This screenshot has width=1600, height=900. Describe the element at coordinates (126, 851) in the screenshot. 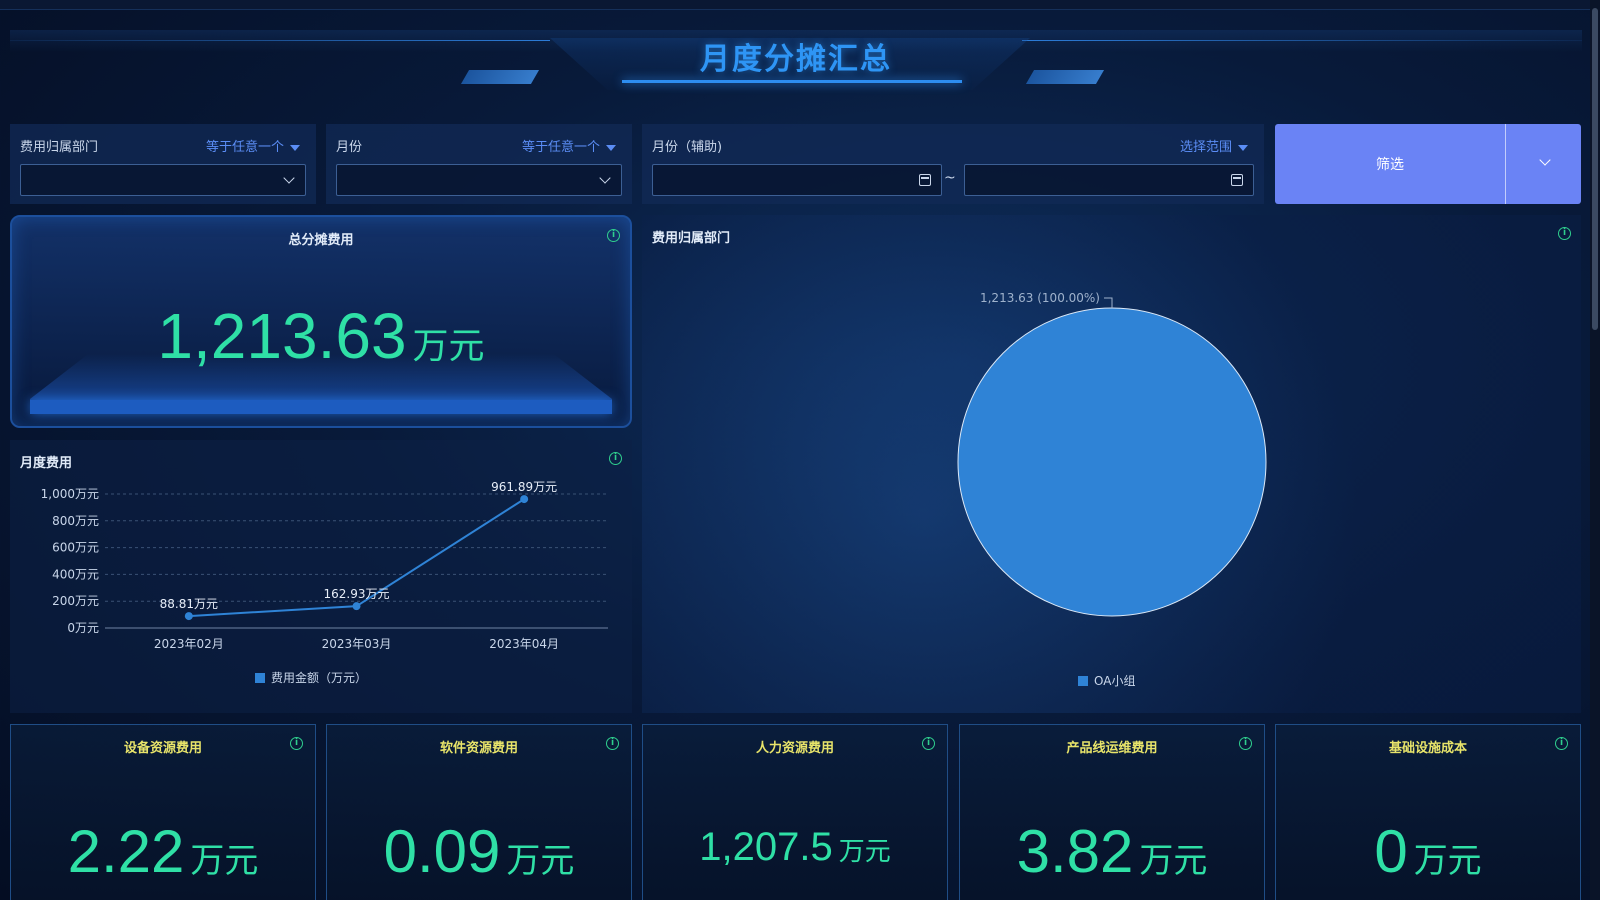

I see `card-number: 2.22` at that location.